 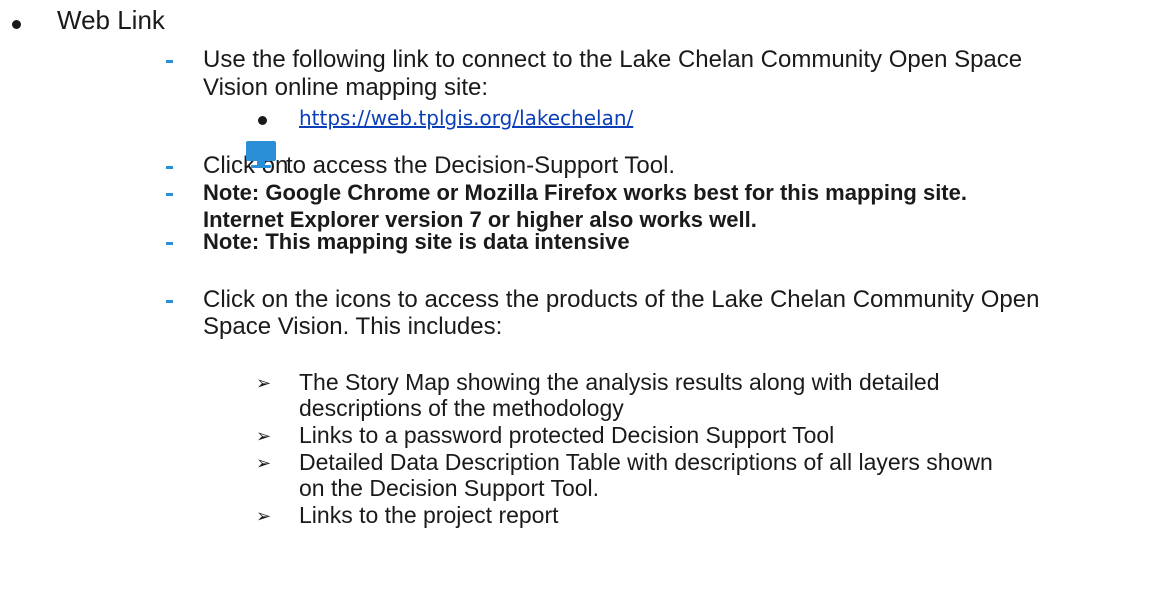 What do you see at coordinates (461, 408) in the screenshot?
I see `include-item-1-line2: descriptions of the methodology` at bounding box center [461, 408].